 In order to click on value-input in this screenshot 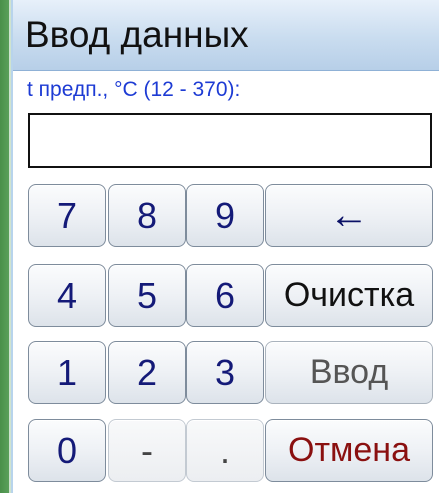, I will do `click(230, 140)`.